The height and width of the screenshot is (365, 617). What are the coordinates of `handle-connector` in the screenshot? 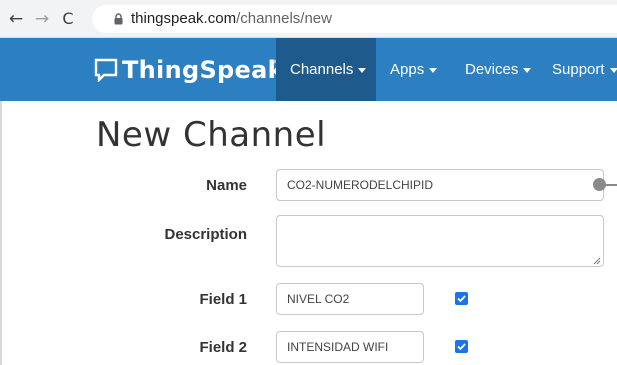 It's located at (610, 185).